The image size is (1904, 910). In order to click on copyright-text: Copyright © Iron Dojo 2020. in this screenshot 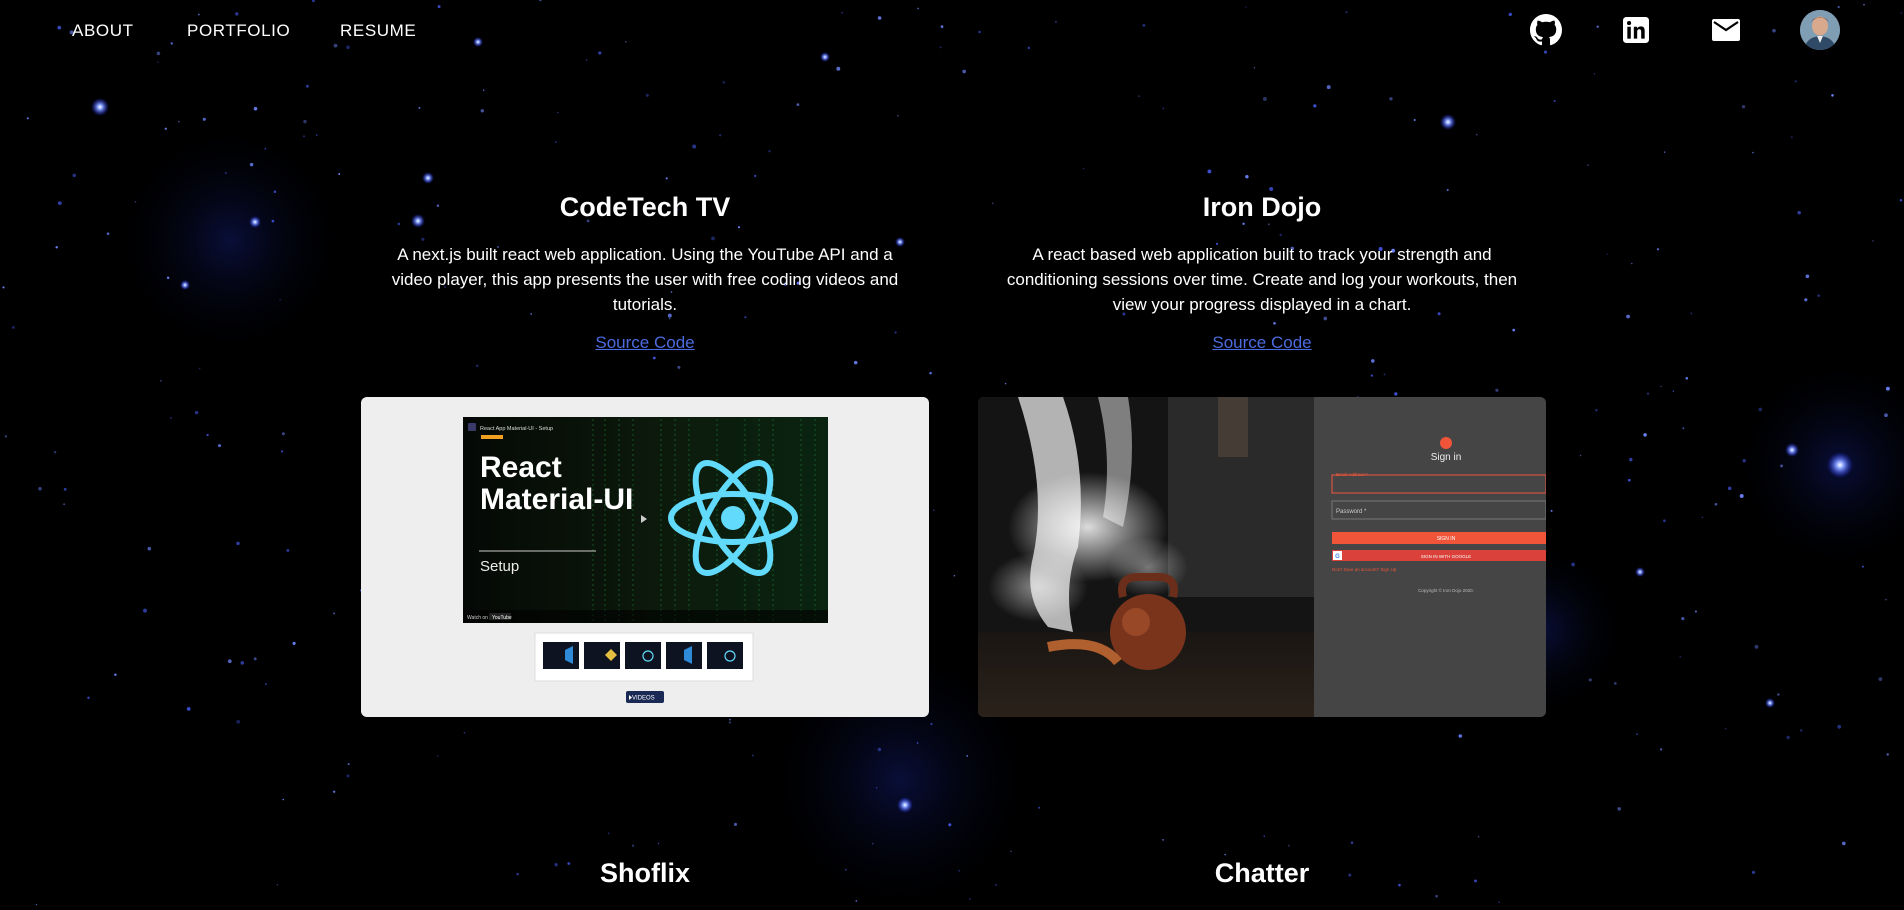, I will do `click(1446, 590)`.